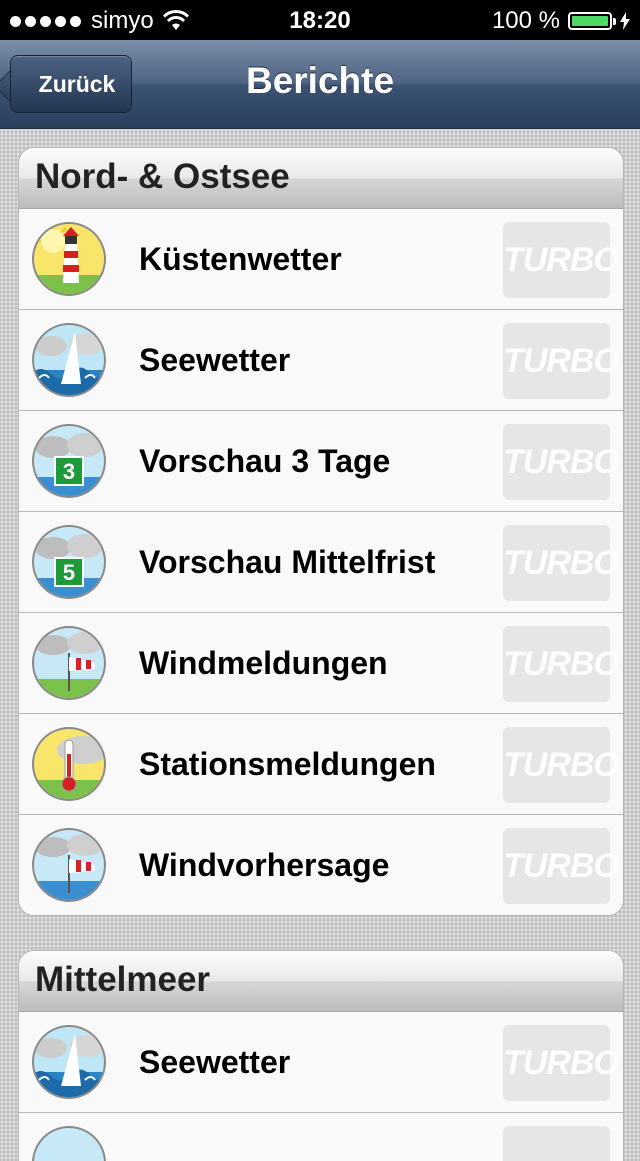 This screenshot has width=640, height=1161. I want to click on list-item-stationsmeldungen: Stationsmeldungen TURBO, so click(321, 764).